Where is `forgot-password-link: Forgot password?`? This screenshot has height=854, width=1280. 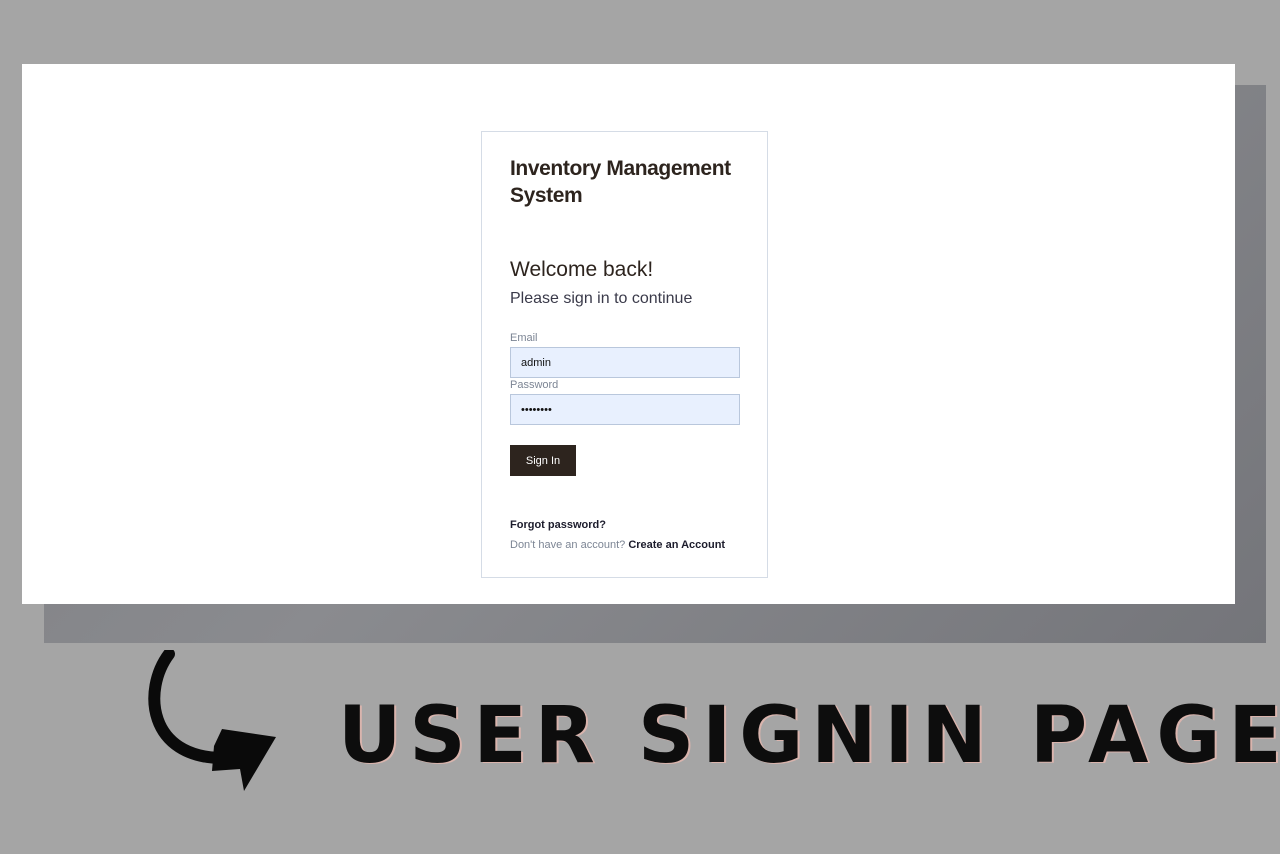 forgot-password-link: Forgot password? is located at coordinates (558, 525).